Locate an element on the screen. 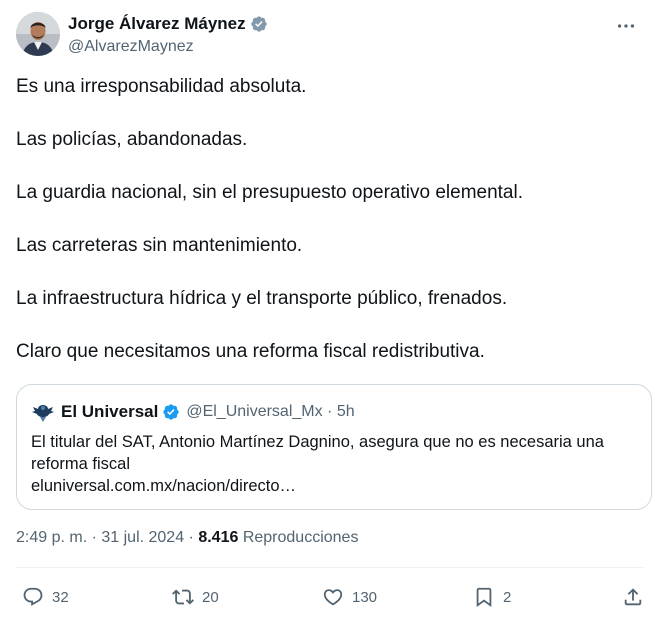 The width and height of the screenshot is (660, 620). more-options-button is located at coordinates (626, 26).